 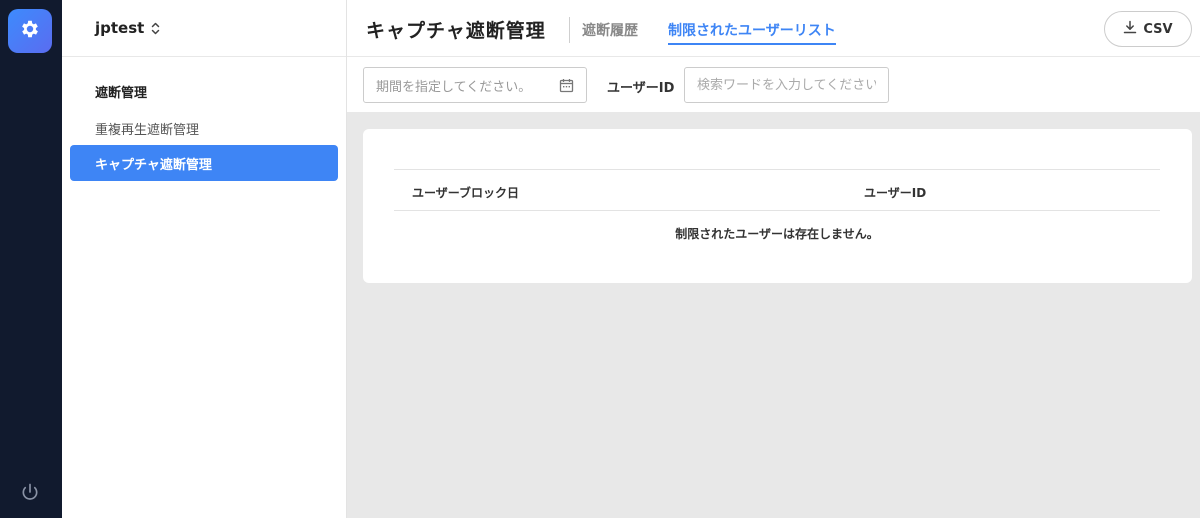 I want to click on title-divider, so click(x=569, y=30).